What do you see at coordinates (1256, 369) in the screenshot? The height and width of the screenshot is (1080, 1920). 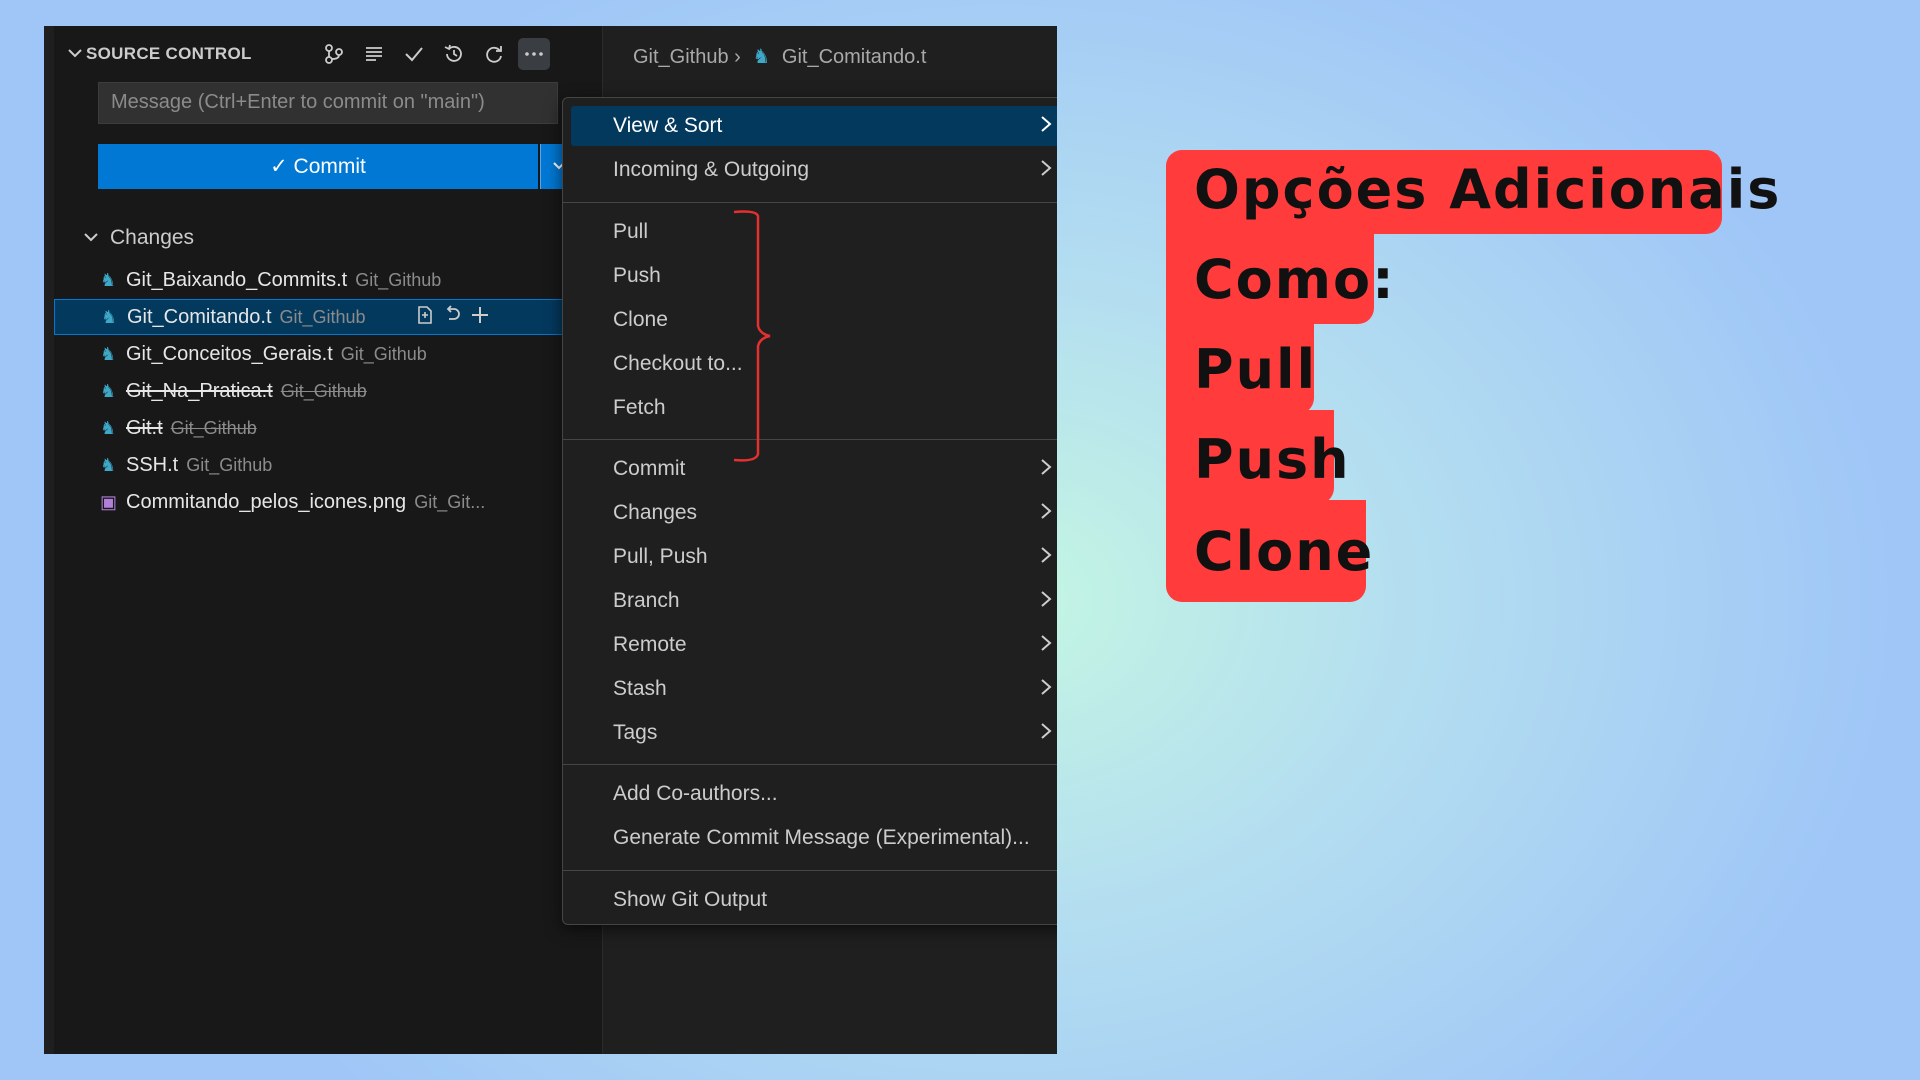 I see `callout-line: Pull` at bounding box center [1256, 369].